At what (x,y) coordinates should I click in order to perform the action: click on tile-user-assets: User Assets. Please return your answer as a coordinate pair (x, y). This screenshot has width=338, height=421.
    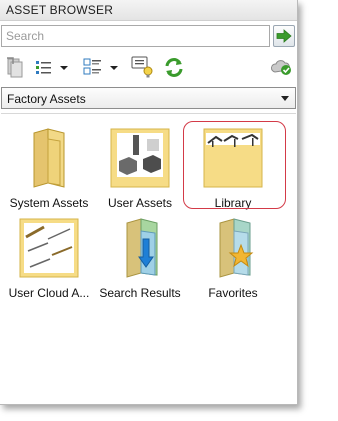
    Looking at the image, I should click on (140, 166).